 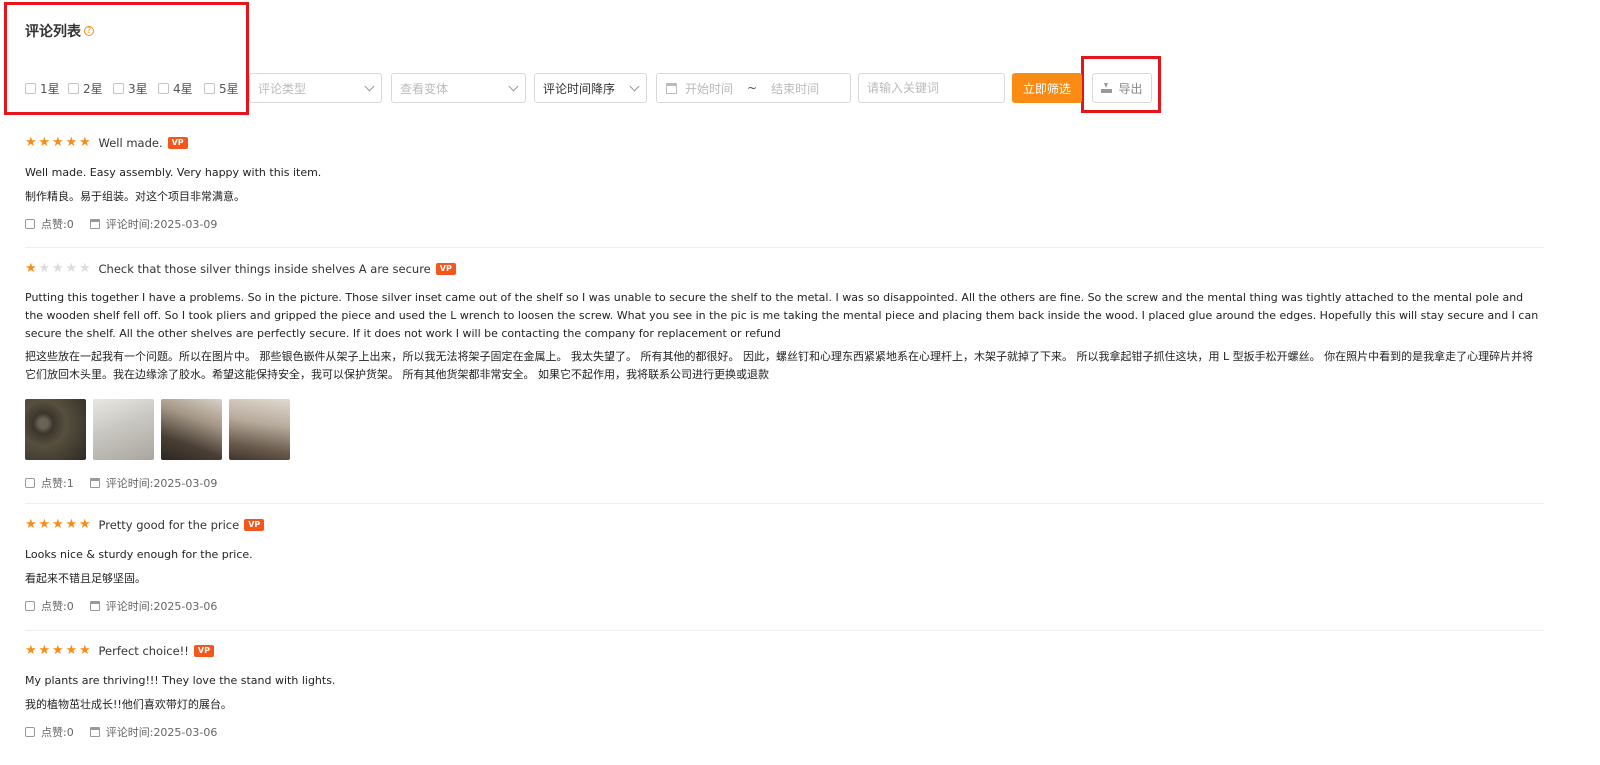 What do you see at coordinates (784, 143) in the screenshot?
I see `review-header: ★ ★ ★ ★ ★ Well made. VP` at bounding box center [784, 143].